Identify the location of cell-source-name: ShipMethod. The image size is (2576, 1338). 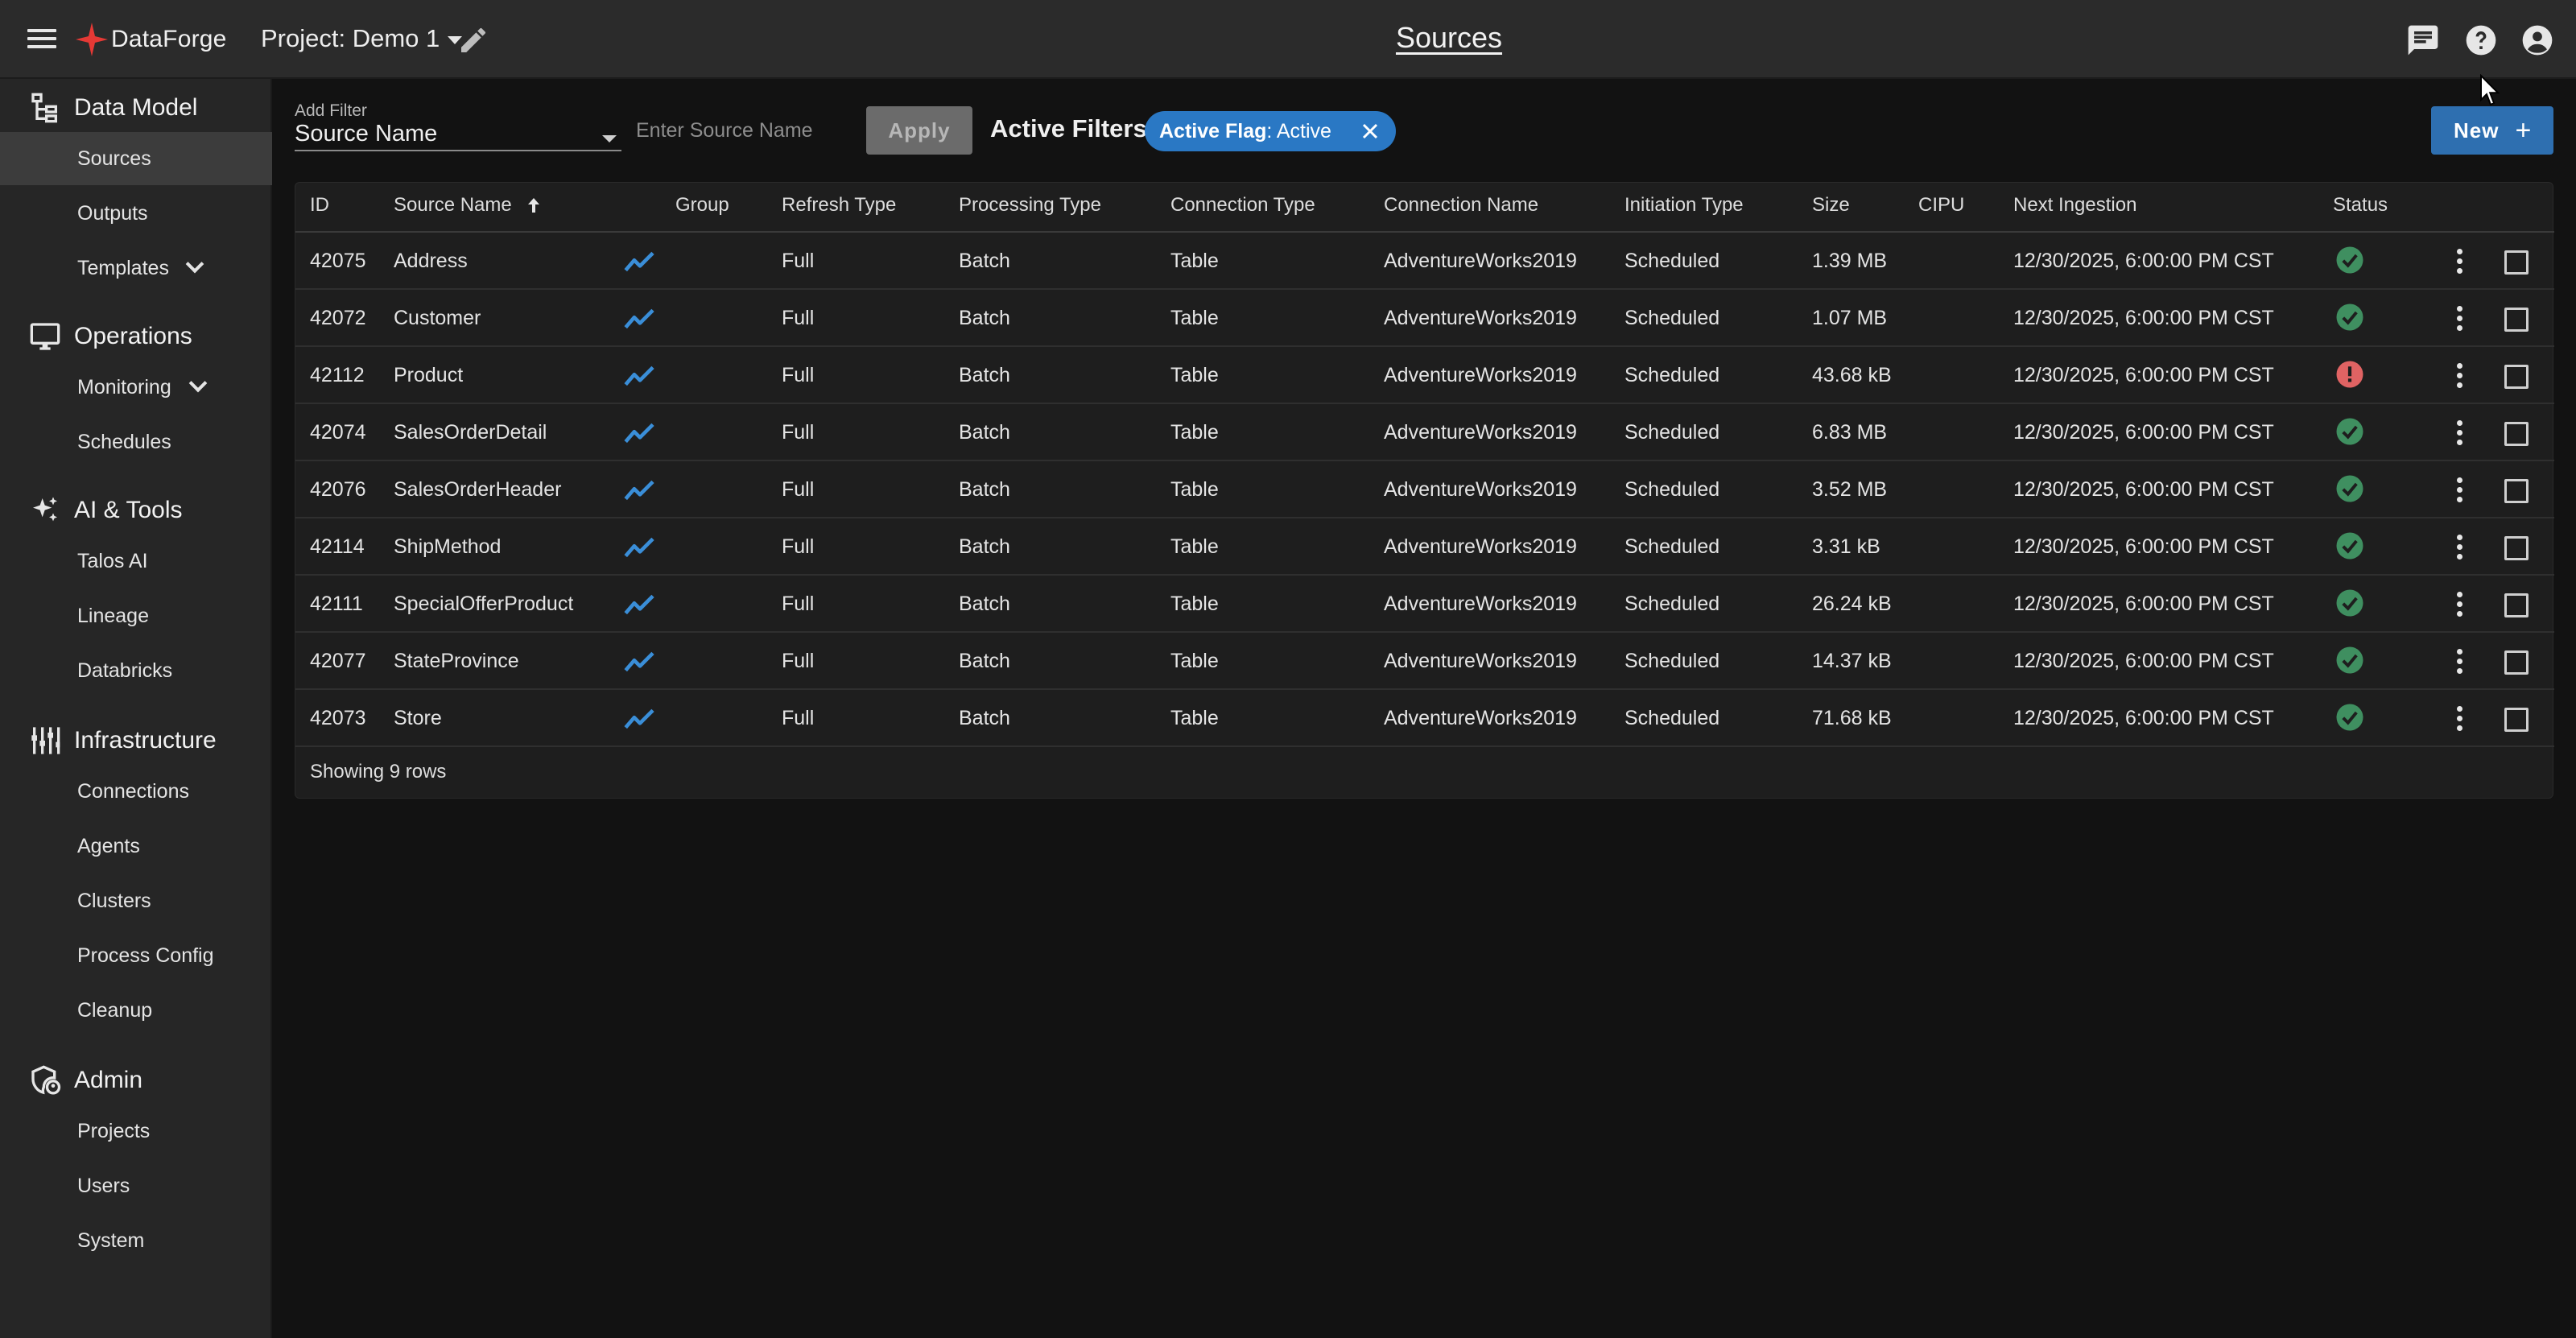
(447, 547).